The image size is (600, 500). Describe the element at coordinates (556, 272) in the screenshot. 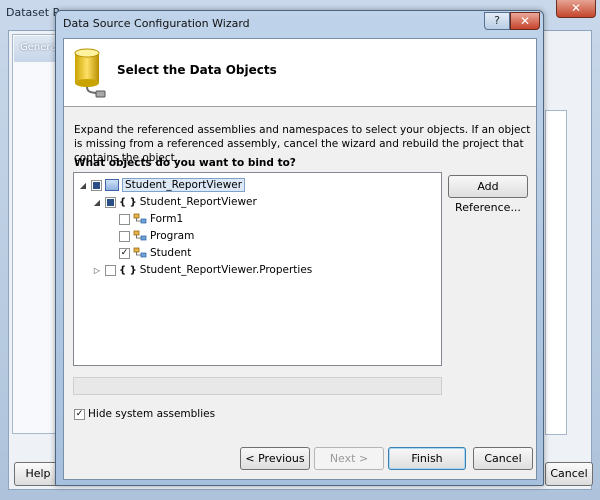

I see `background-panel` at that location.